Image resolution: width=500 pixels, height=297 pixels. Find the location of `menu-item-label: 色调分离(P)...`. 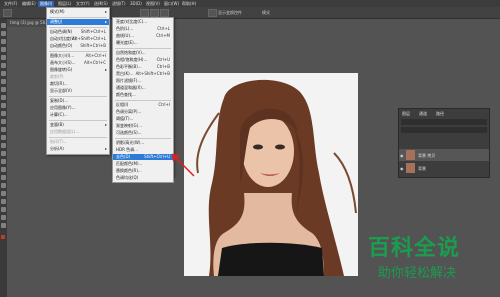

menu-item-label: 色调分离(P)... is located at coordinates (129, 111).